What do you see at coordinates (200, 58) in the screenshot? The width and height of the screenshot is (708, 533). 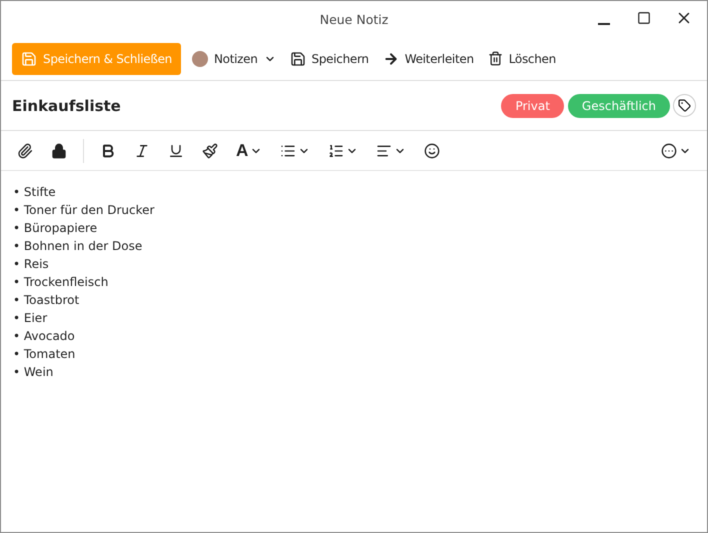 I see `avatar-icon` at bounding box center [200, 58].